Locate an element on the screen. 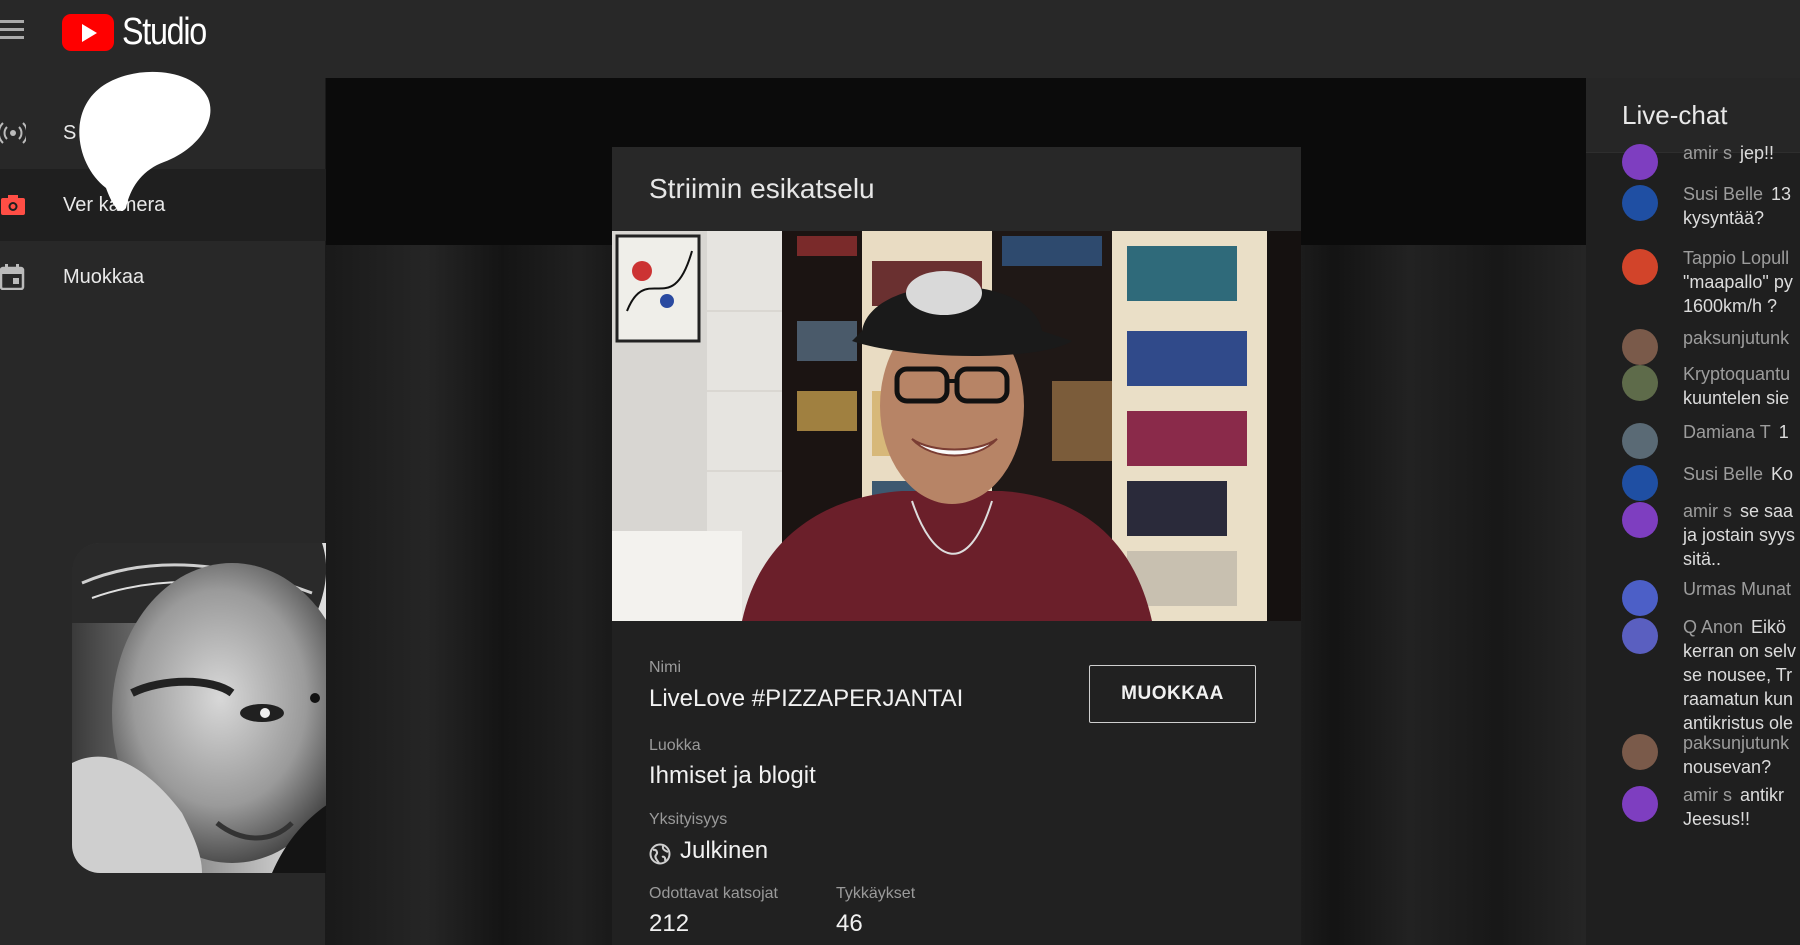  chat-body: nousevan? is located at coordinates (1727, 767).